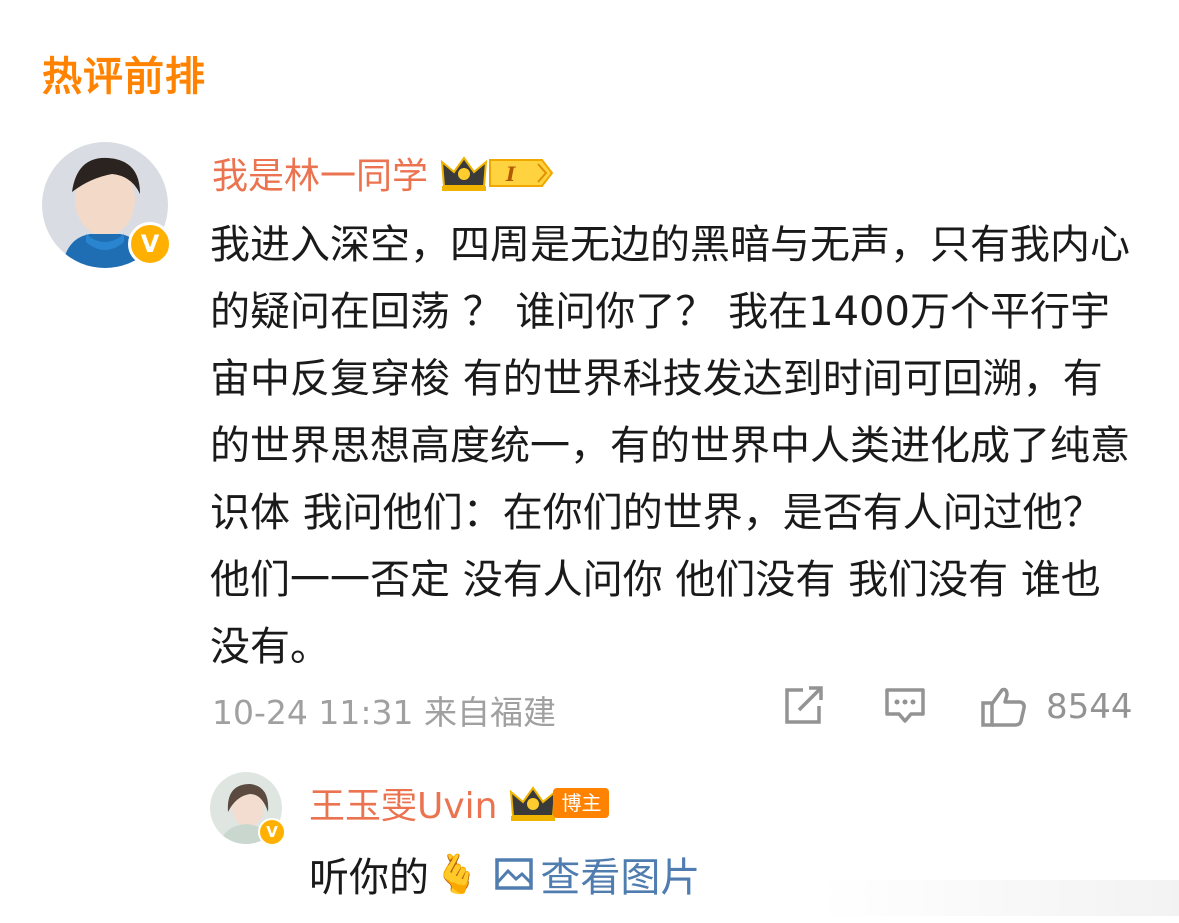 The width and height of the screenshot is (1179, 923). I want to click on share-icon, so click(804, 705).